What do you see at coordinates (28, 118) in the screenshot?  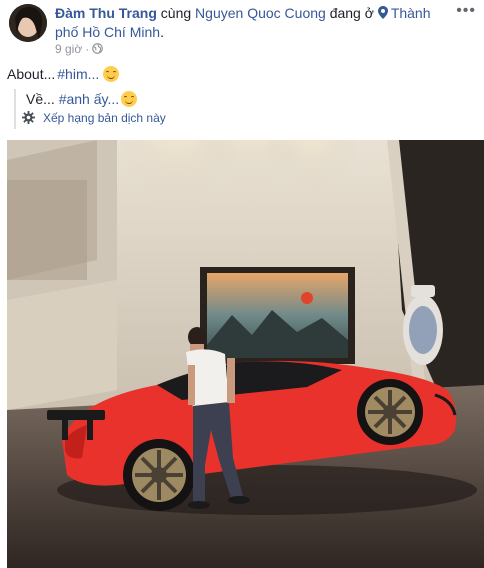 I see `gear-icon` at bounding box center [28, 118].